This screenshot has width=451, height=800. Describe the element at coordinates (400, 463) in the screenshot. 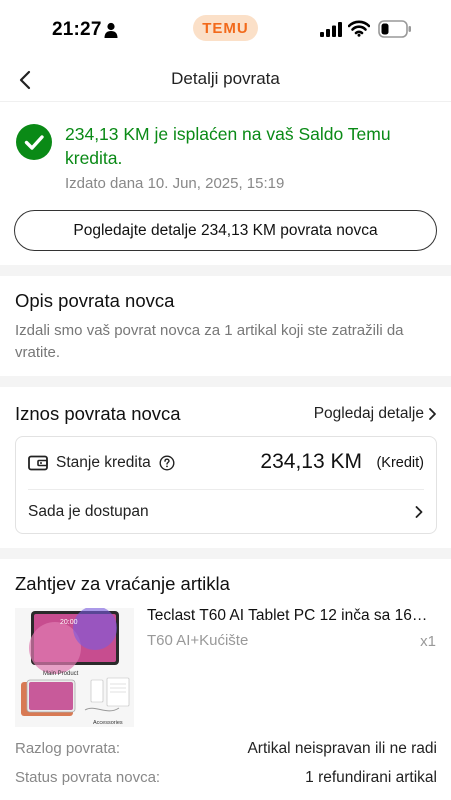

I see `credit-unit: (Kredit)` at that location.